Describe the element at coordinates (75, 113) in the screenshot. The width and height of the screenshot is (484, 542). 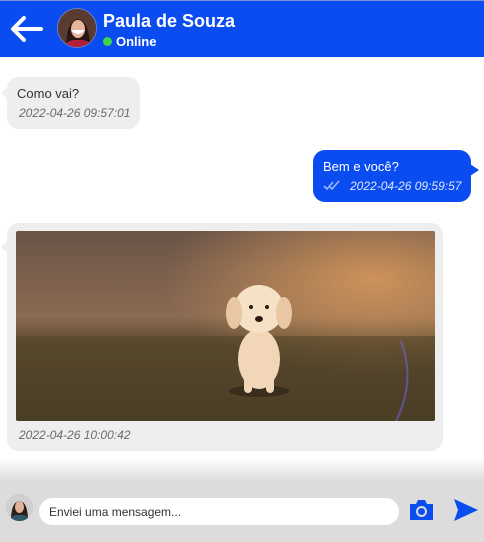
I see `message-timestamp: 2022-04-26 09:57:01` at that location.